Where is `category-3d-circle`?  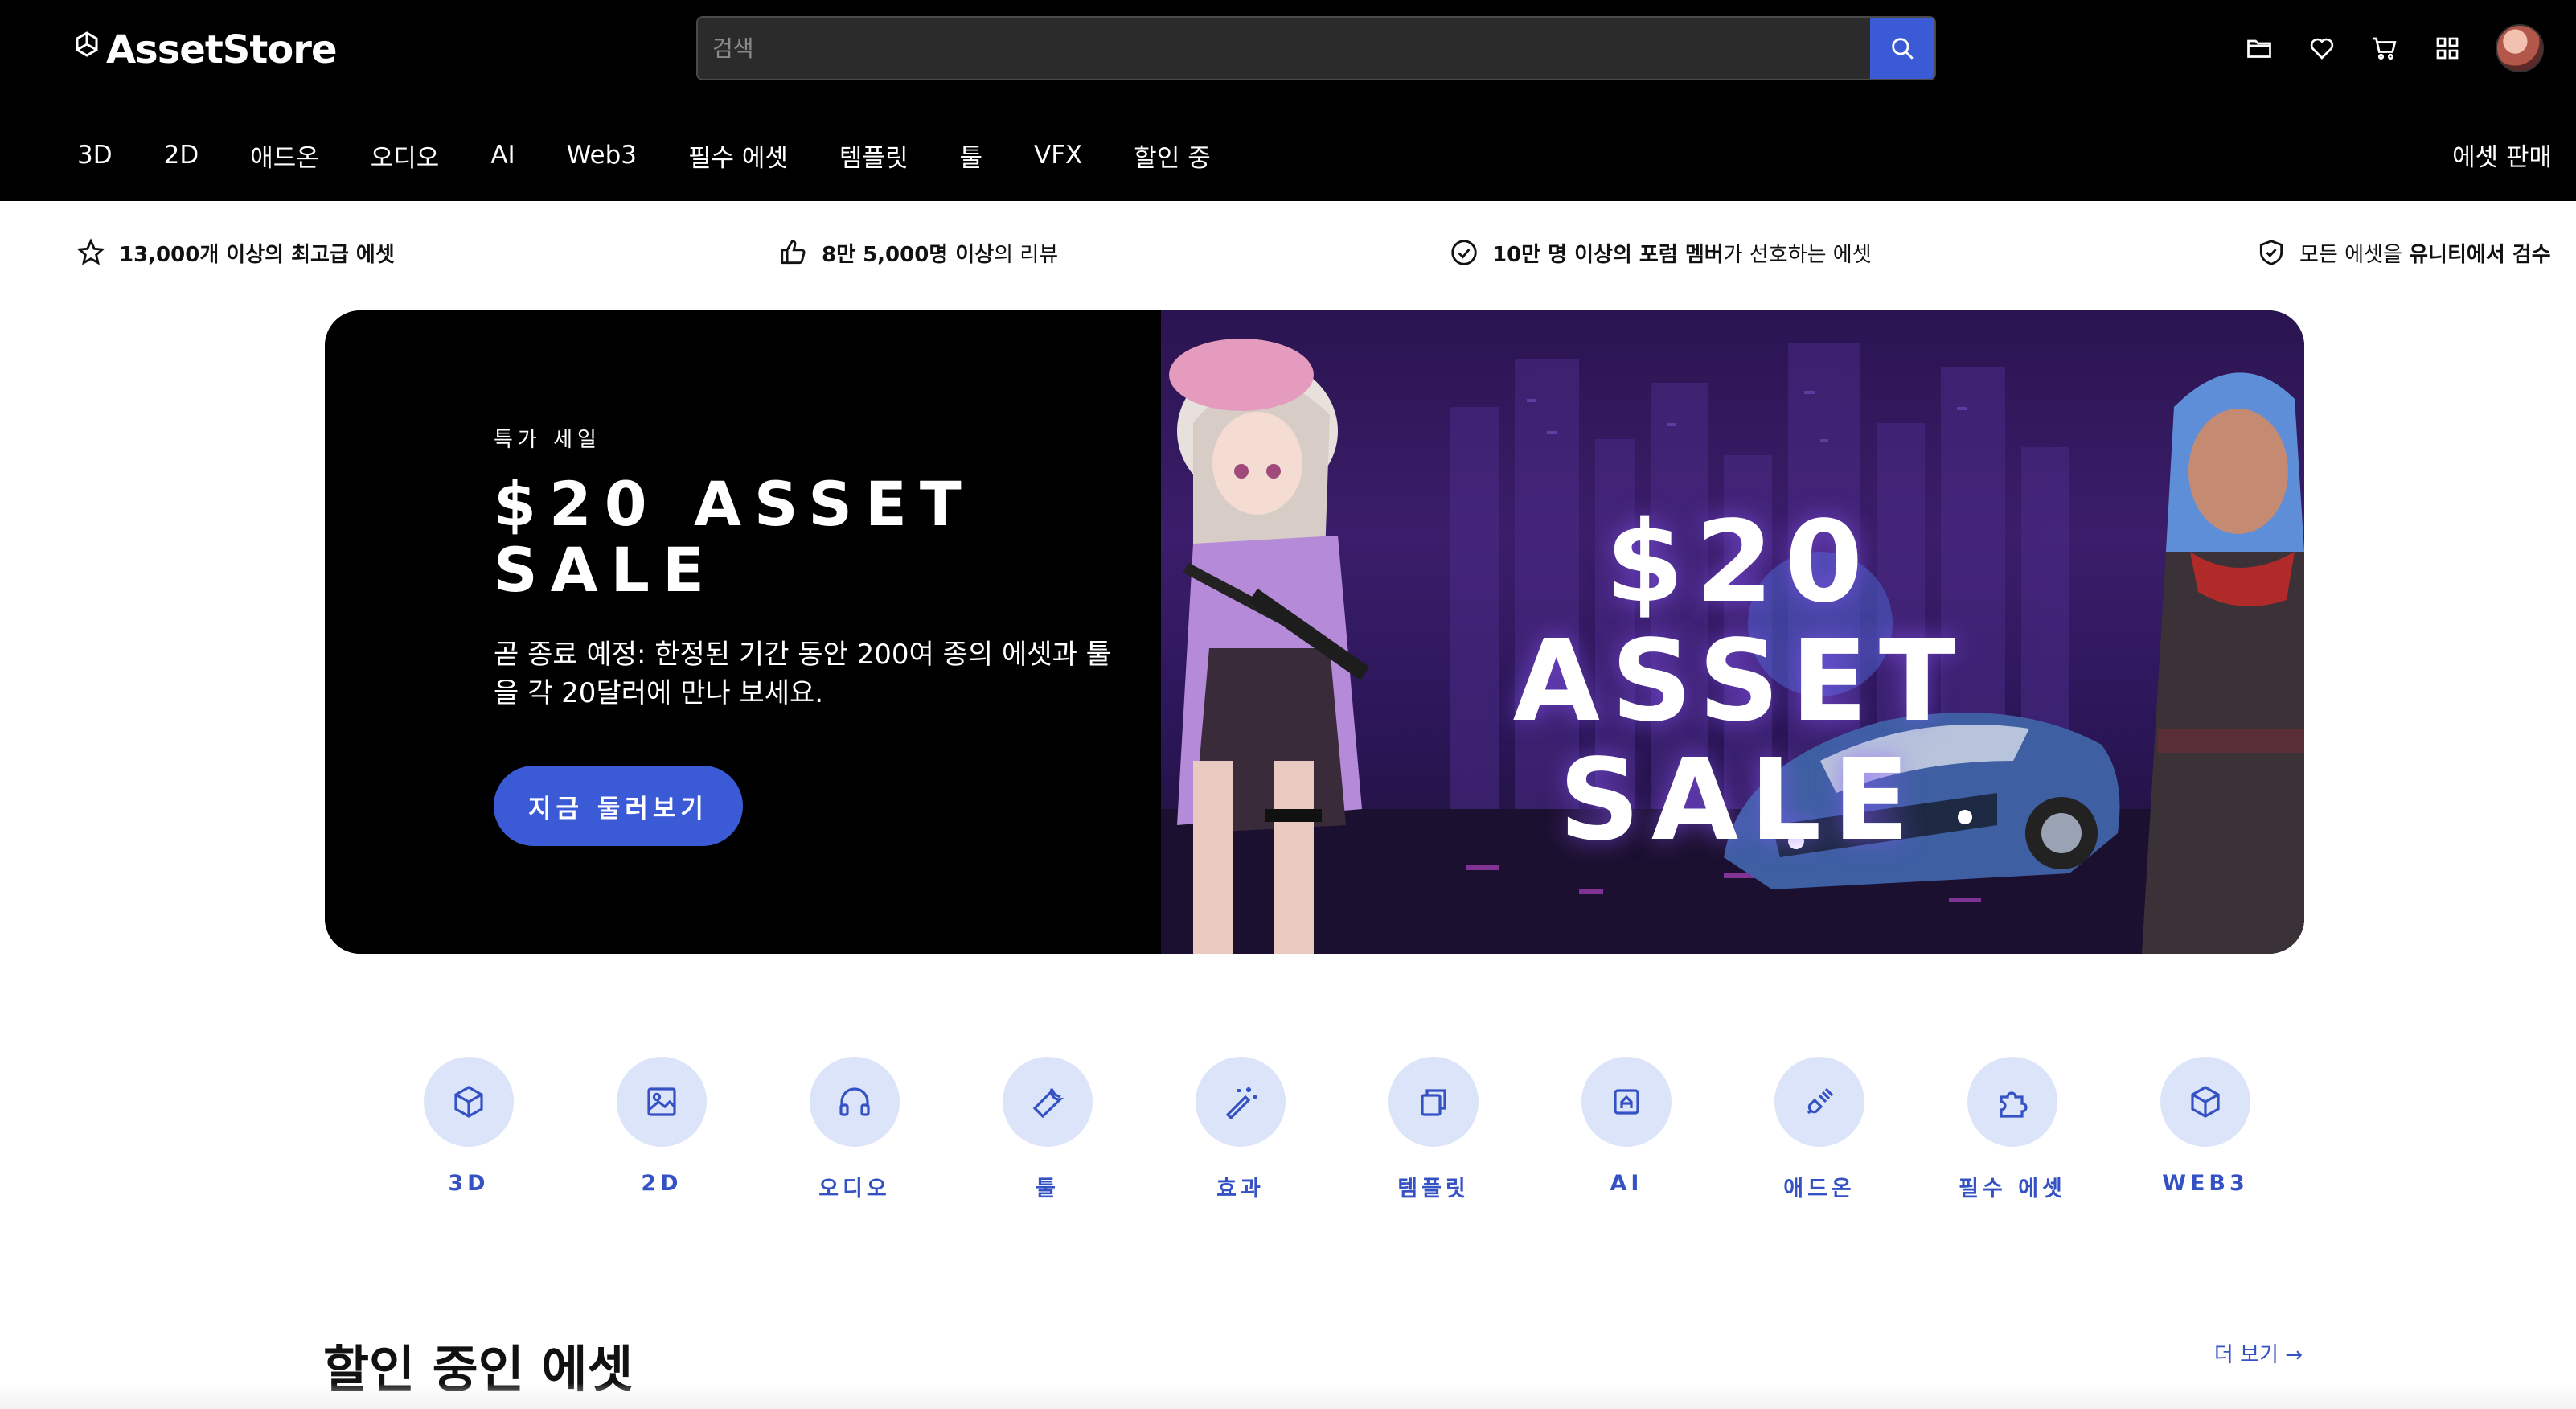 category-3d-circle is located at coordinates (469, 1102).